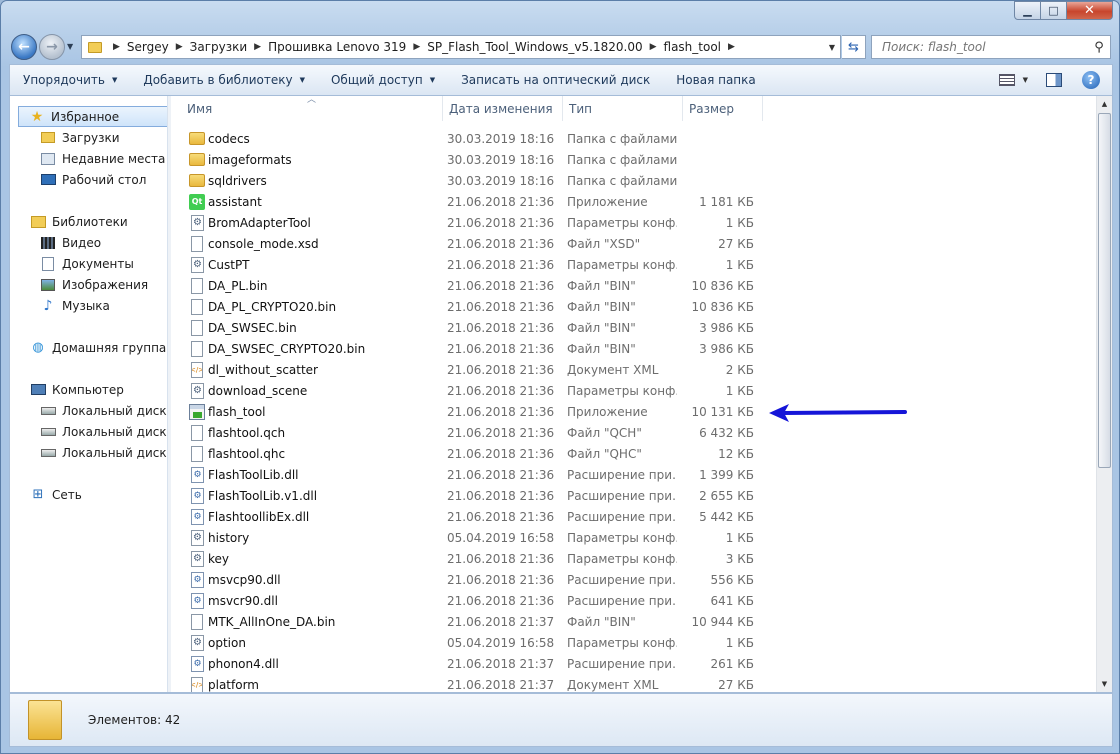  I want to click on breadcrumb-root-arrow: ▶, so click(116, 47).